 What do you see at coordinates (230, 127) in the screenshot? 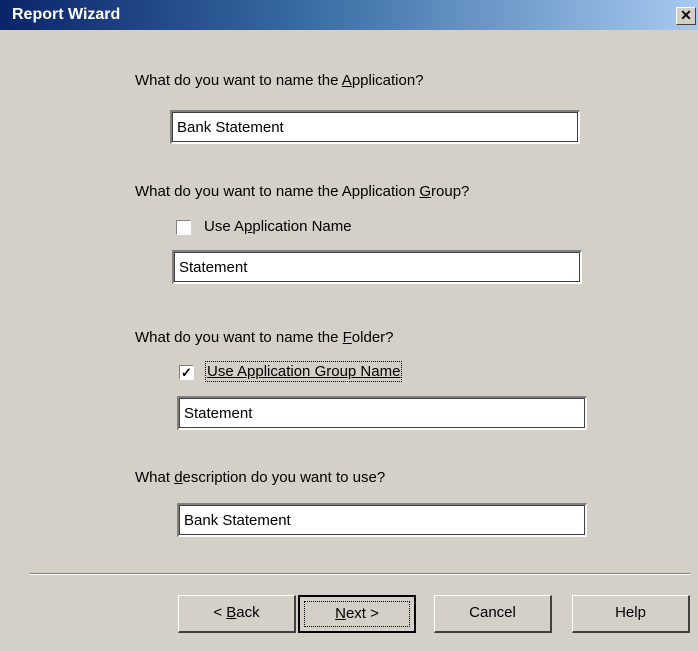
I see `application-name-value: Bank Statement` at bounding box center [230, 127].